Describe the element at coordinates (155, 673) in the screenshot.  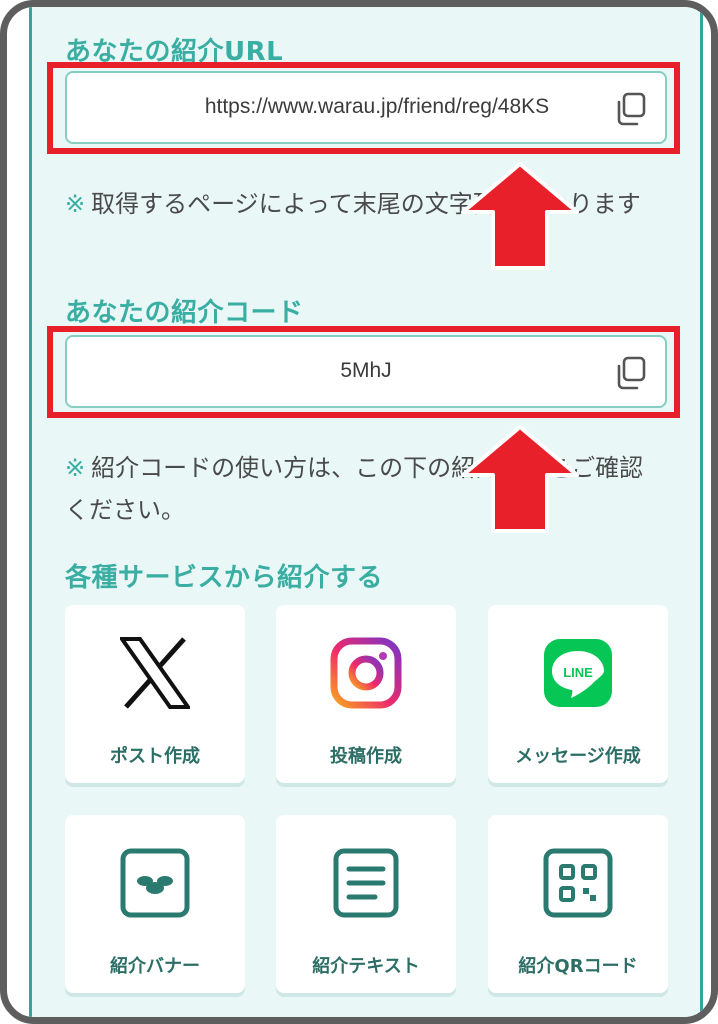
I see `x-logo-icon` at that location.